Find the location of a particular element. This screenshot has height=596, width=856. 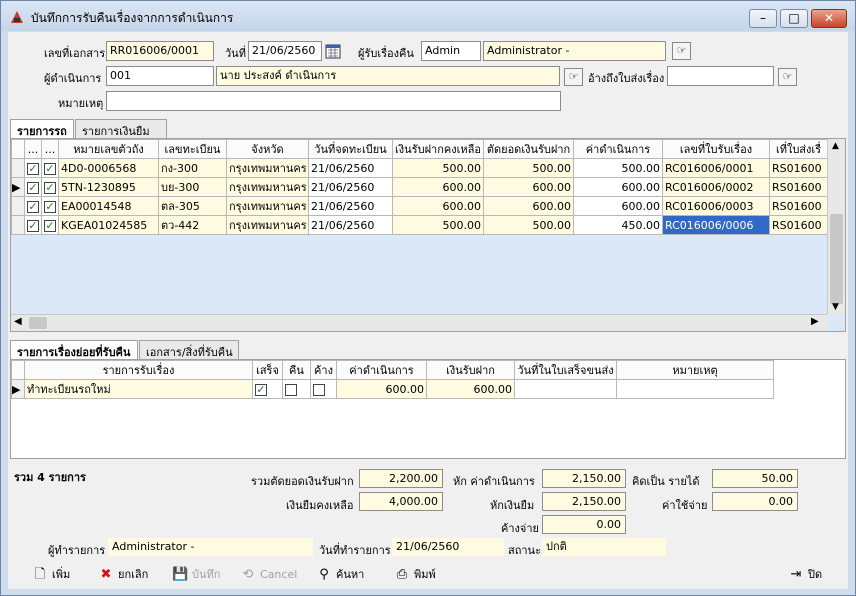

maximize-button: □ is located at coordinates (794, 18).